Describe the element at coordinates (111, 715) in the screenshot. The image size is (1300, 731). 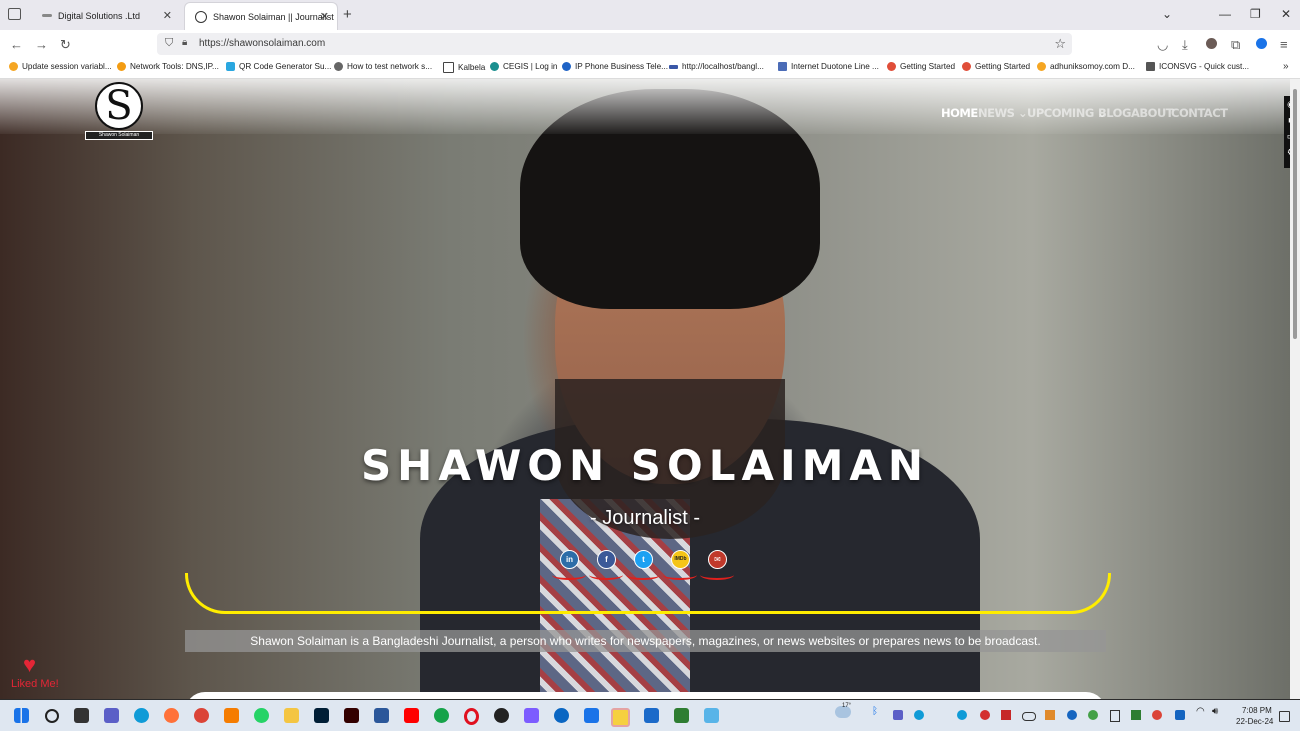
I see `teams-icon` at that location.